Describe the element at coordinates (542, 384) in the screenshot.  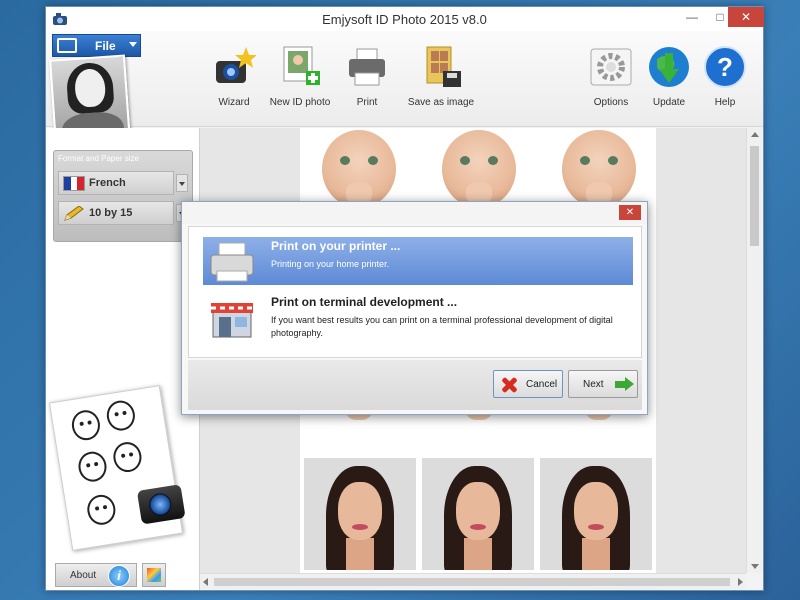
I see `cancel-label: Cancel` at that location.